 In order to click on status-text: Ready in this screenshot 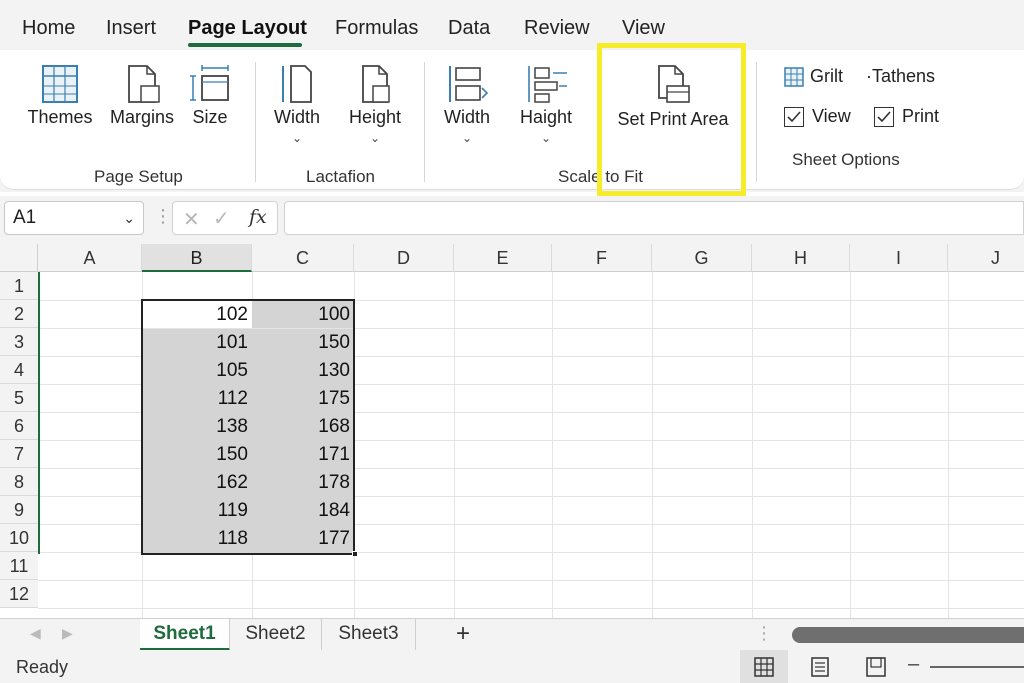, I will do `click(42, 667)`.